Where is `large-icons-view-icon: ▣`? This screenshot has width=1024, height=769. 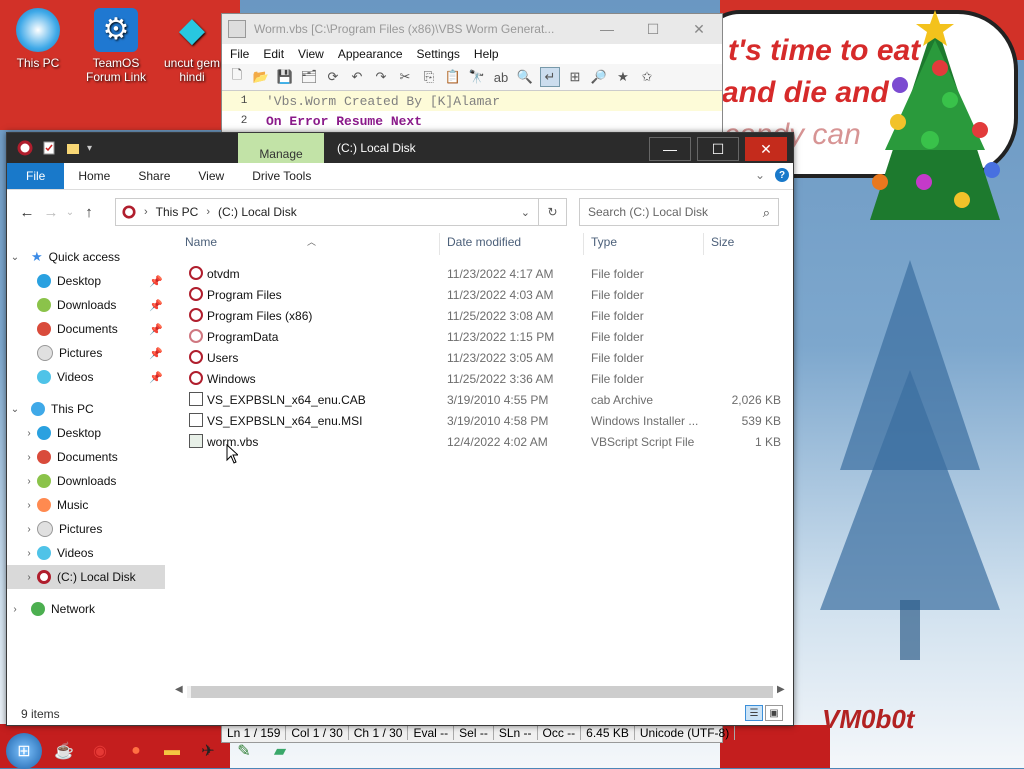 large-icons-view-icon: ▣ is located at coordinates (774, 713).